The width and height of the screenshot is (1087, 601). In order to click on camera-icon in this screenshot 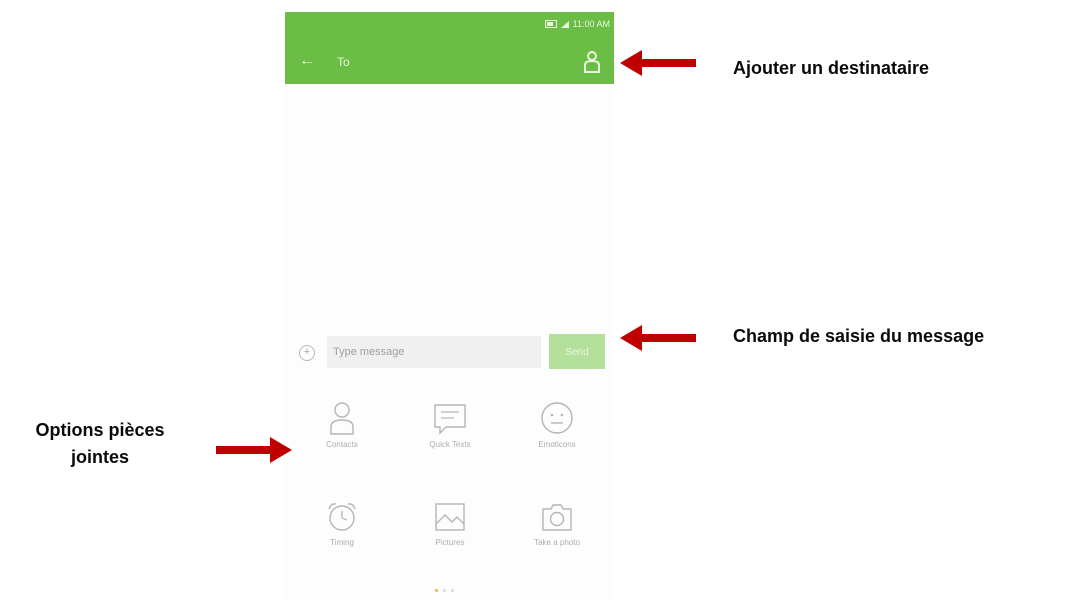, I will do `click(557, 517)`.